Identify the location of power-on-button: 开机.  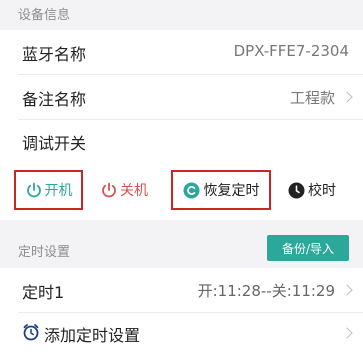
(48, 190).